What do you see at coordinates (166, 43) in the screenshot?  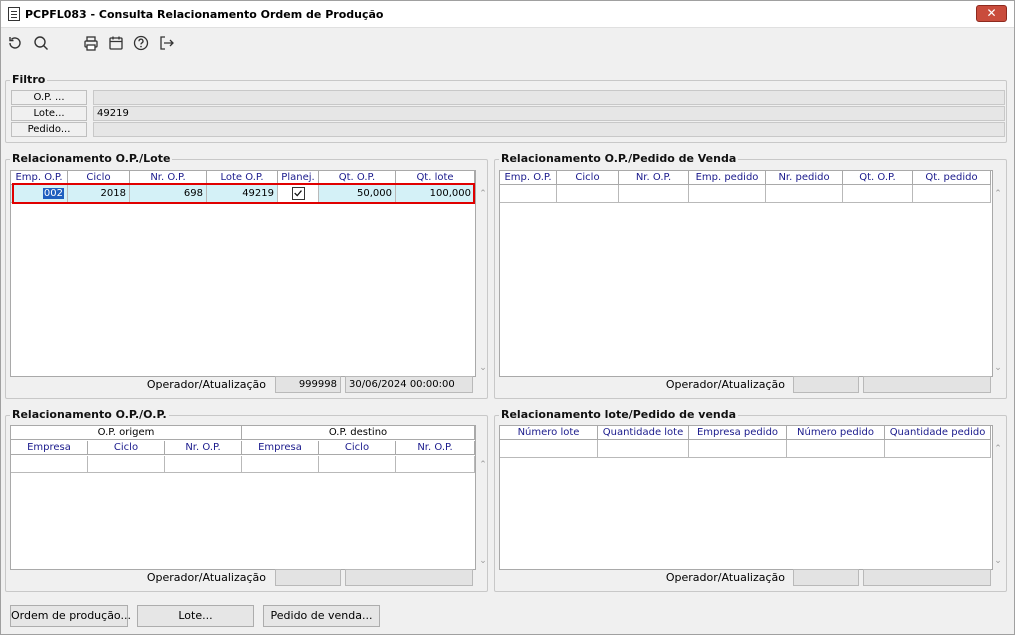 I see `exit-icon` at bounding box center [166, 43].